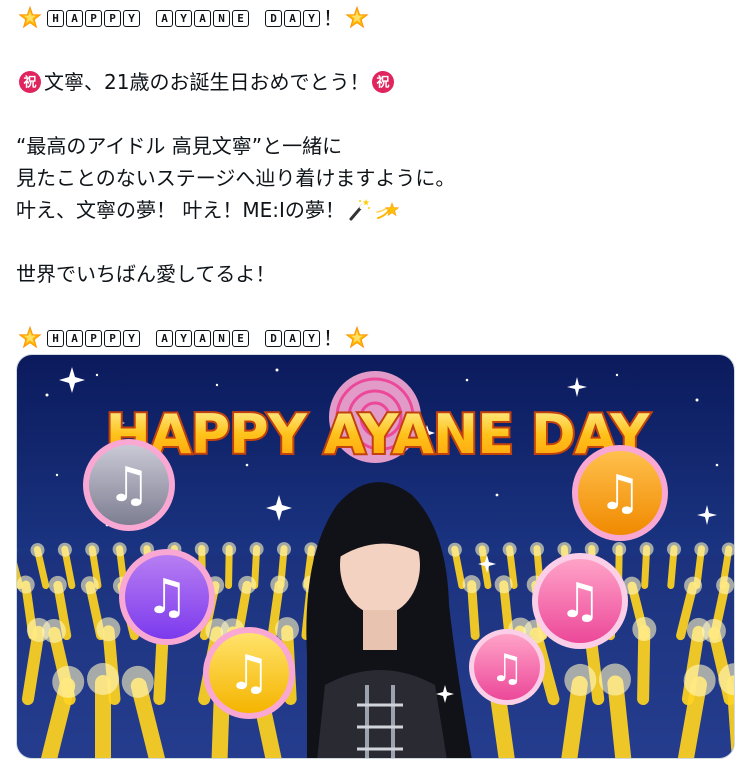 Image resolution: width=750 pixels, height=765 pixels. Describe the element at coordinates (376, 18) in the screenshot. I see `header-line: HAPPY AYANE DAY ！` at that location.